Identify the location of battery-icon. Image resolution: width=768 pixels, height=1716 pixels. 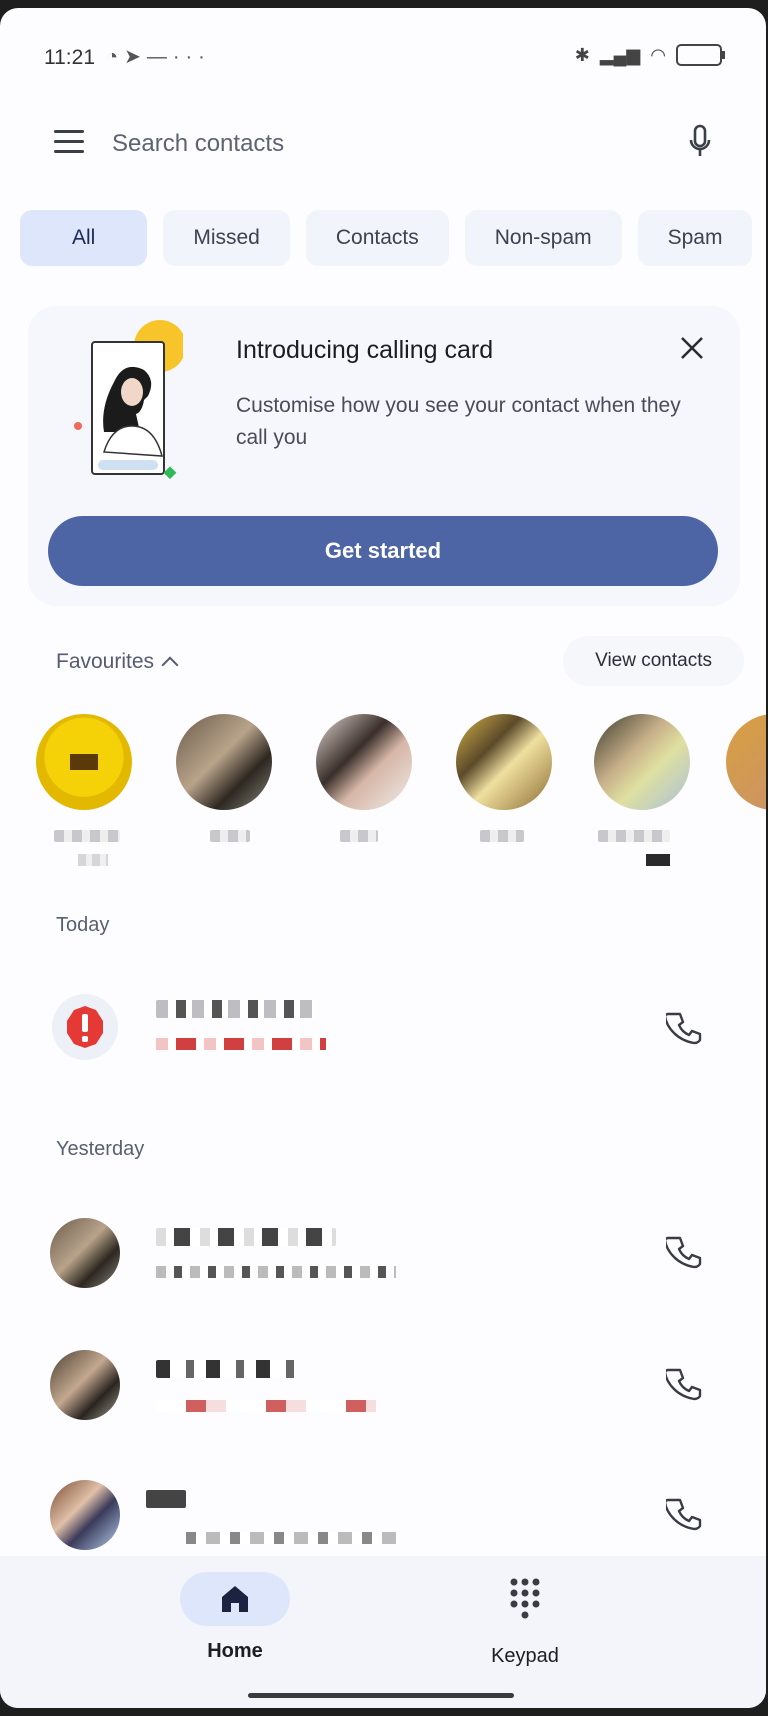
(700, 55).